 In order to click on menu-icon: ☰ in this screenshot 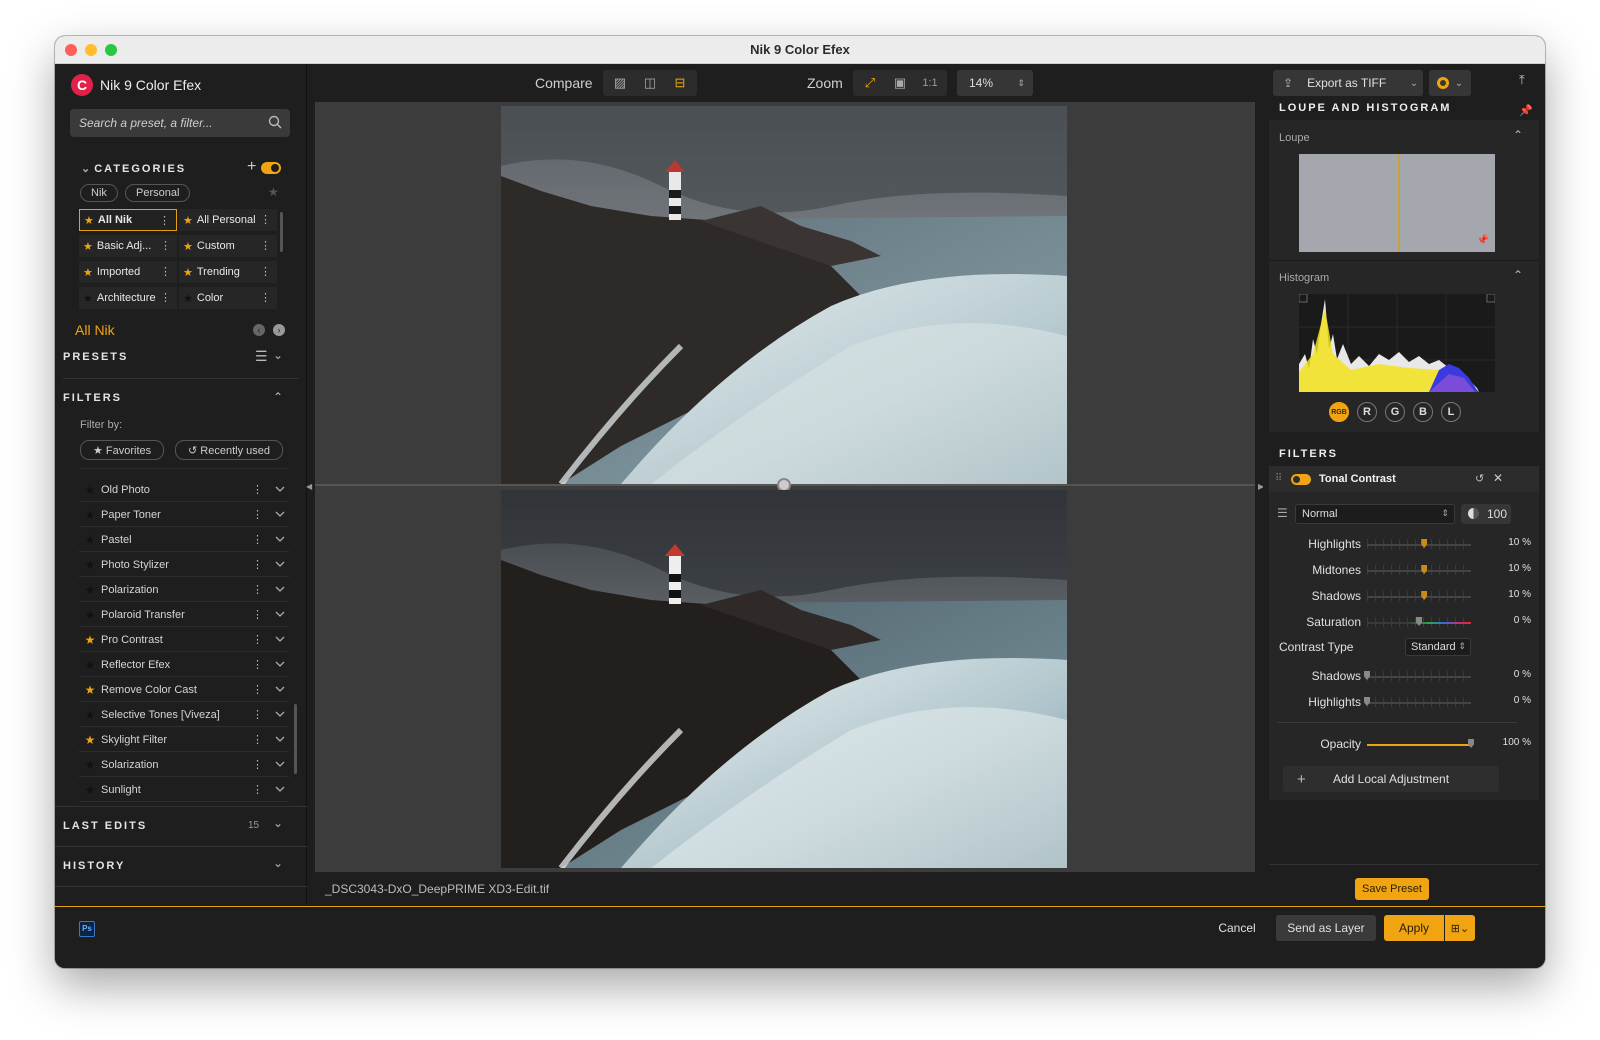, I will do `click(1282, 513)`.